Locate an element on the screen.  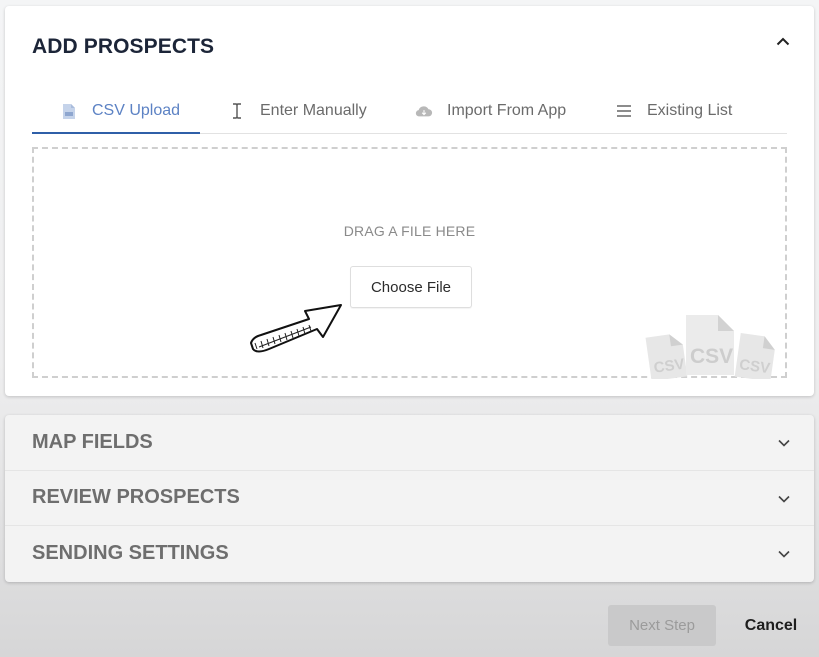
chevron-up-icon is located at coordinates (783, 41).